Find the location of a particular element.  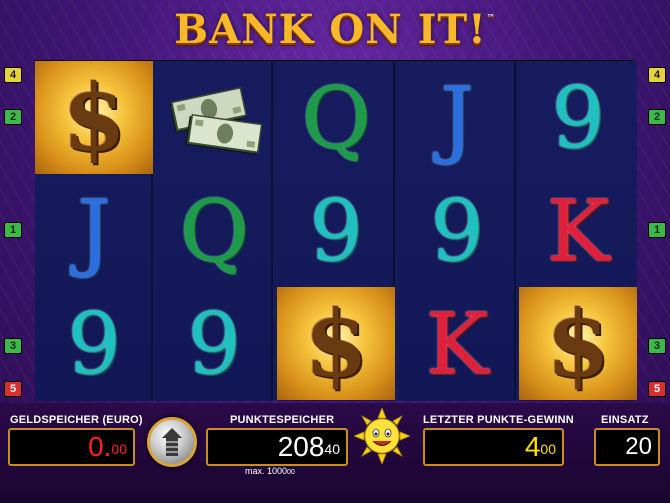

points-display: 208 40 is located at coordinates (277, 447).